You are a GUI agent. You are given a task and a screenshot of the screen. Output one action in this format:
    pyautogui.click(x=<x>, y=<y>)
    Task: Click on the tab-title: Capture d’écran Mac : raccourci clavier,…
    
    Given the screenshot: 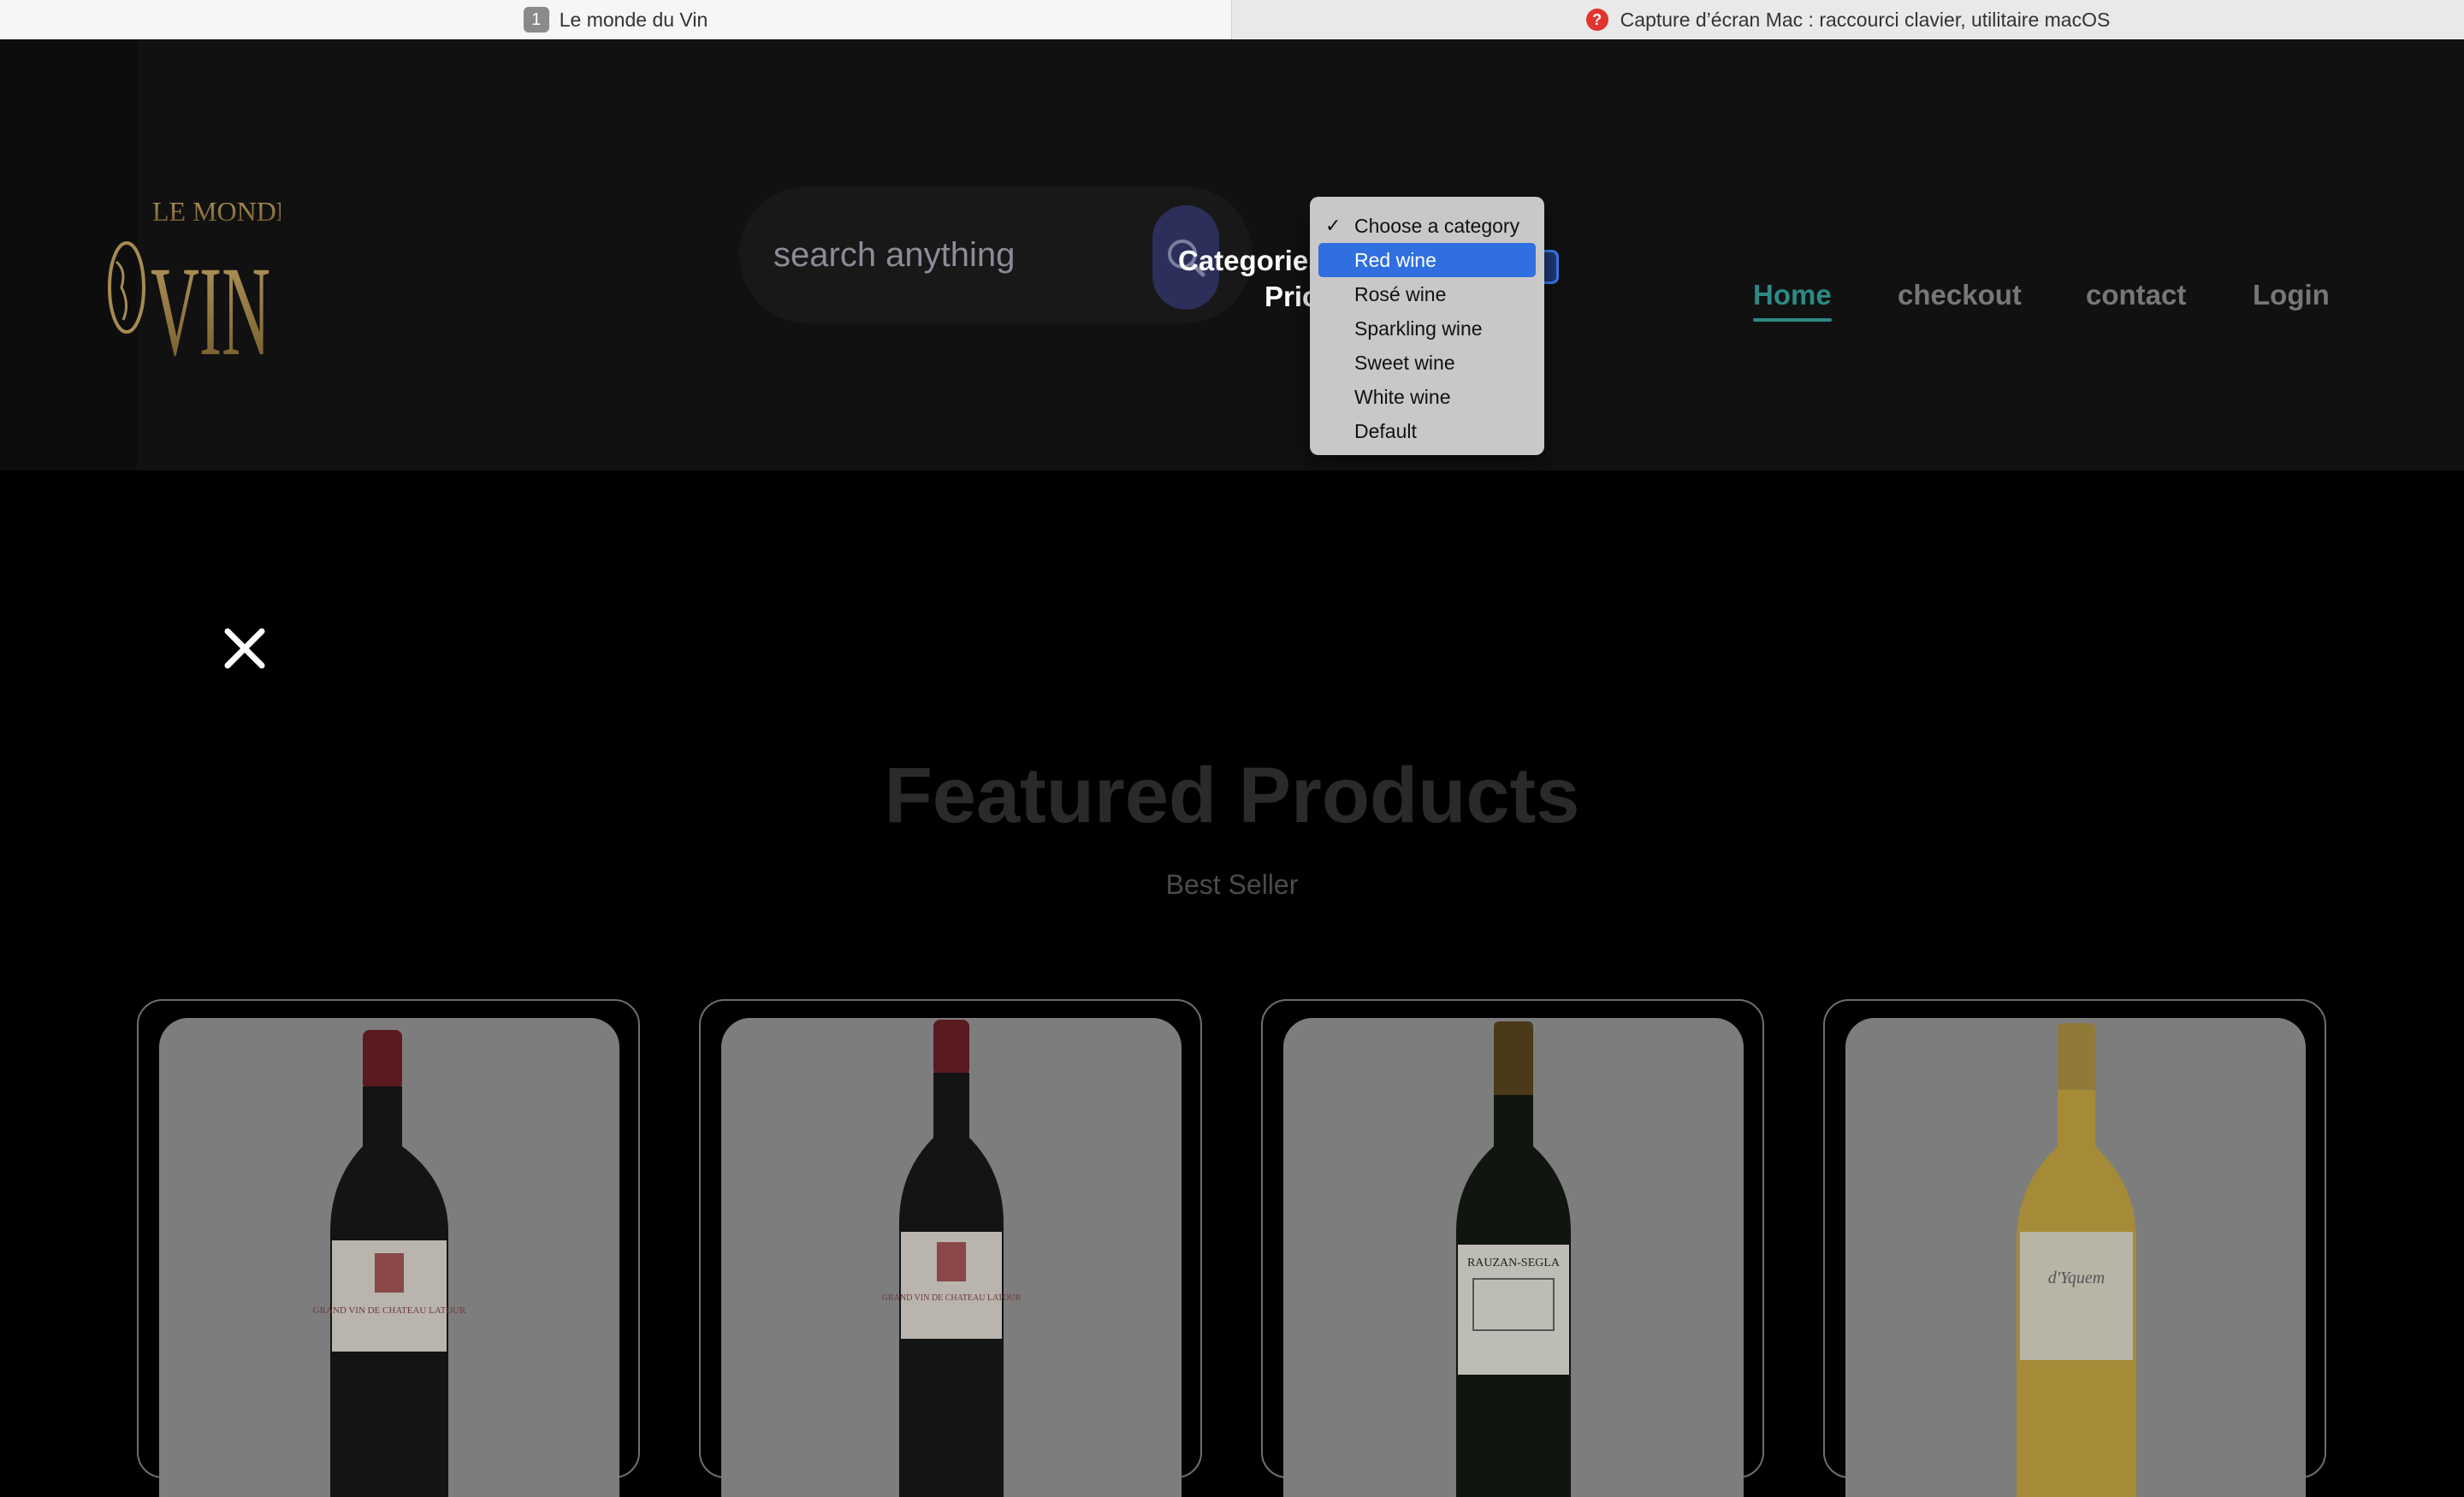 What is the action you would take?
    pyautogui.click(x=1865, y=19)
    